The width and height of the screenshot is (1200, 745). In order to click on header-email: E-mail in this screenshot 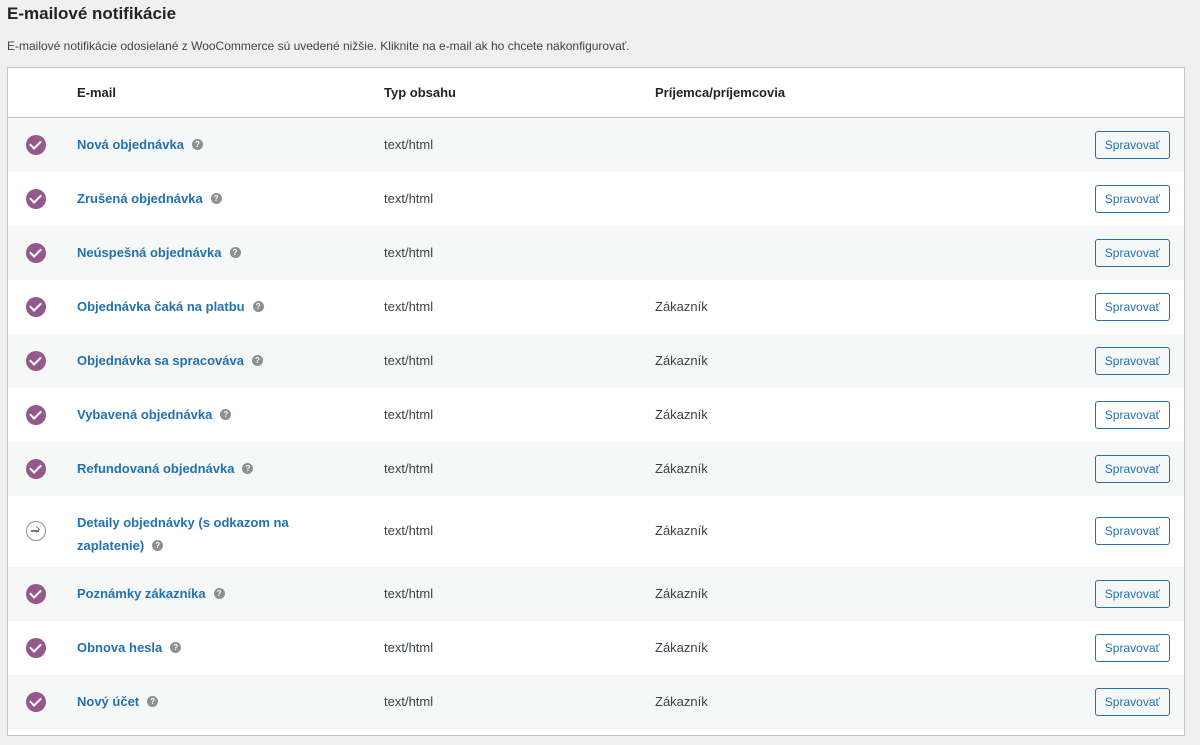, I will do `click(97, 92)`.